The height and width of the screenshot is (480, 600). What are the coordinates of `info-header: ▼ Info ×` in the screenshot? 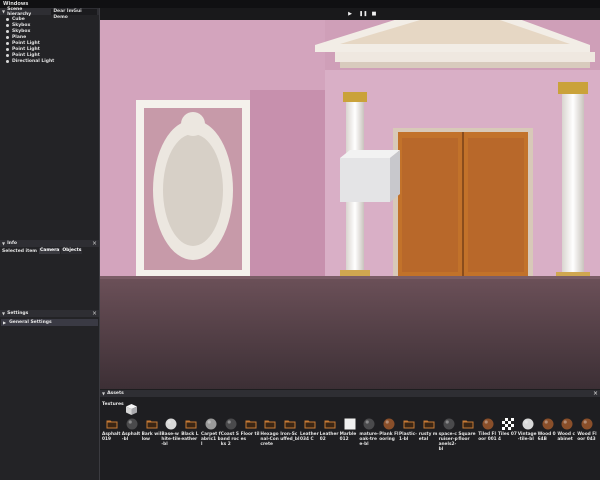 It's located at (49, 243).